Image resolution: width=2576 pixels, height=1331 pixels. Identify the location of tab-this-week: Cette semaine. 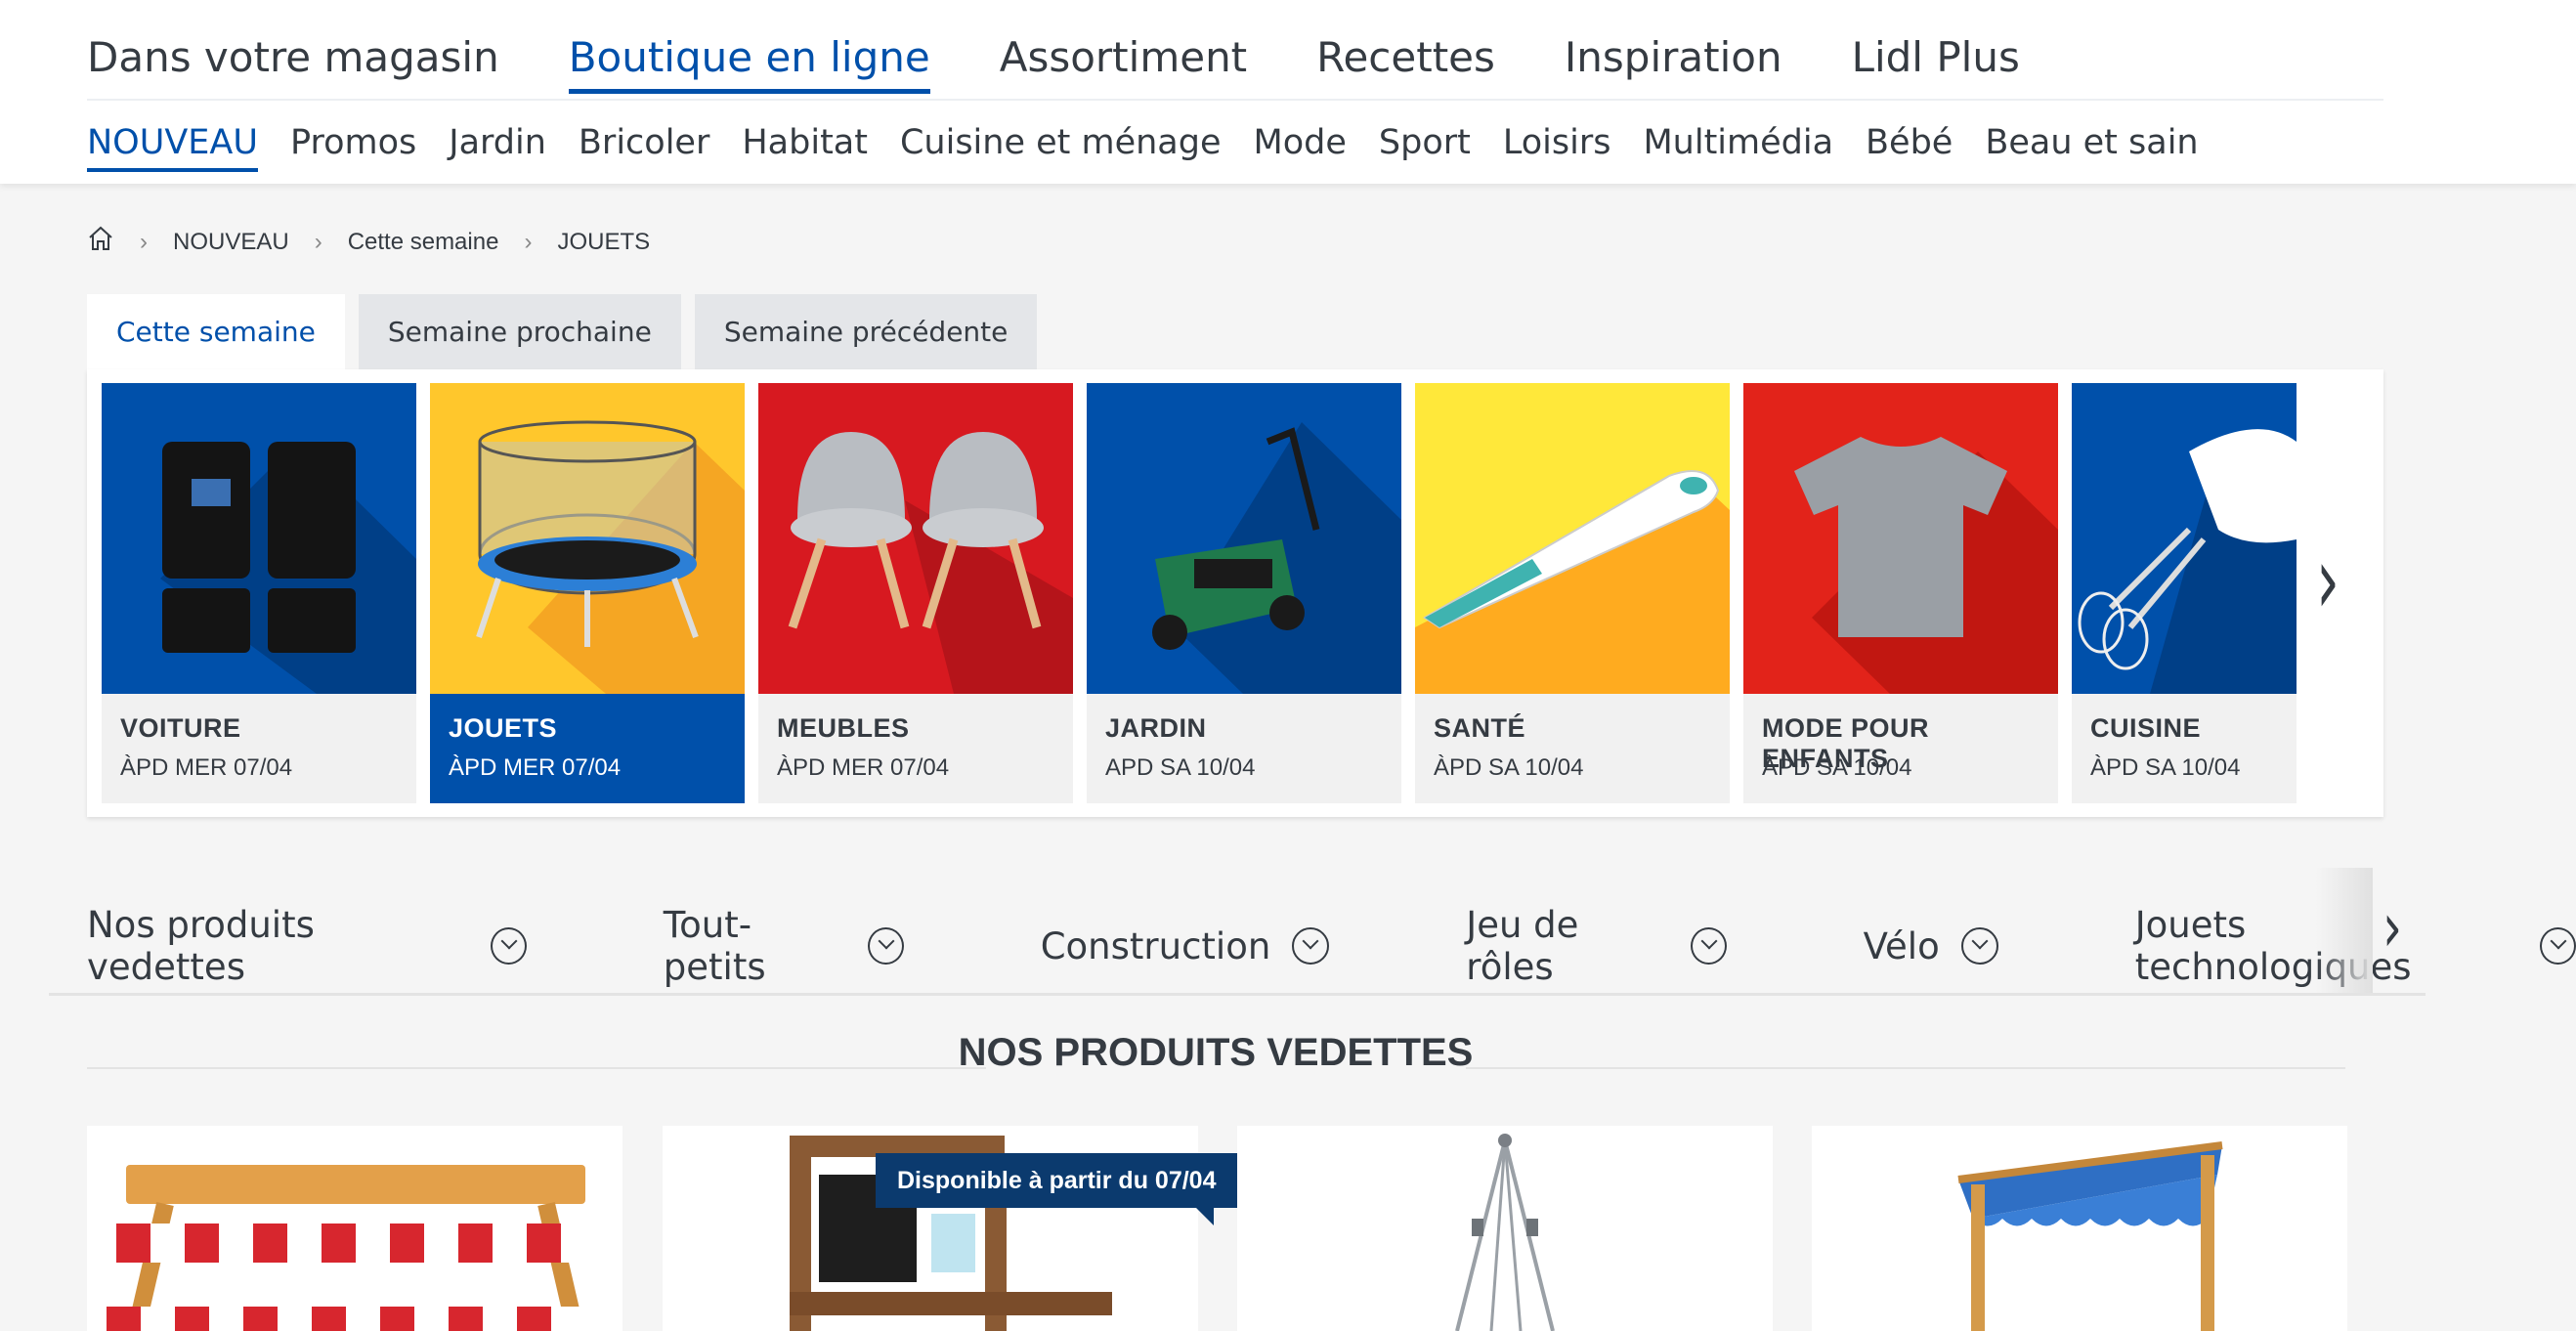
(216, 331).